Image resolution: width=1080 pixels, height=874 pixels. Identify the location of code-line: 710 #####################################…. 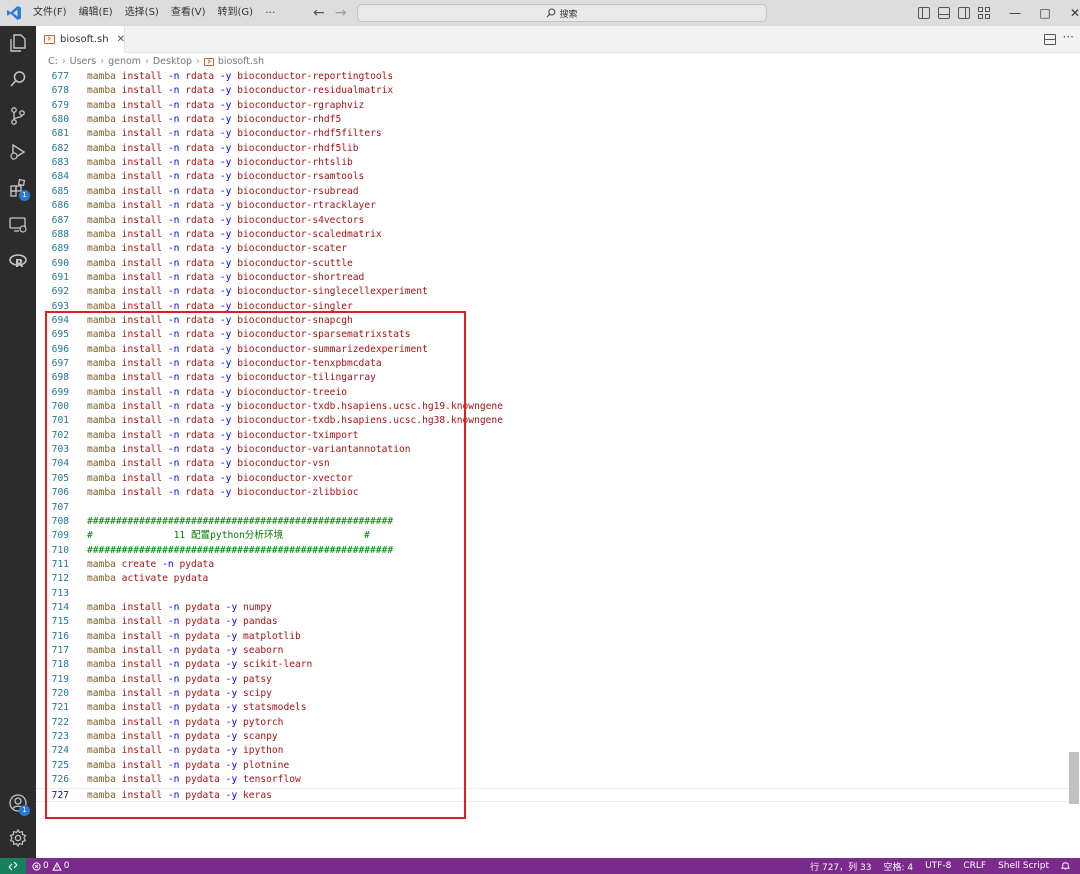
(558, 551).